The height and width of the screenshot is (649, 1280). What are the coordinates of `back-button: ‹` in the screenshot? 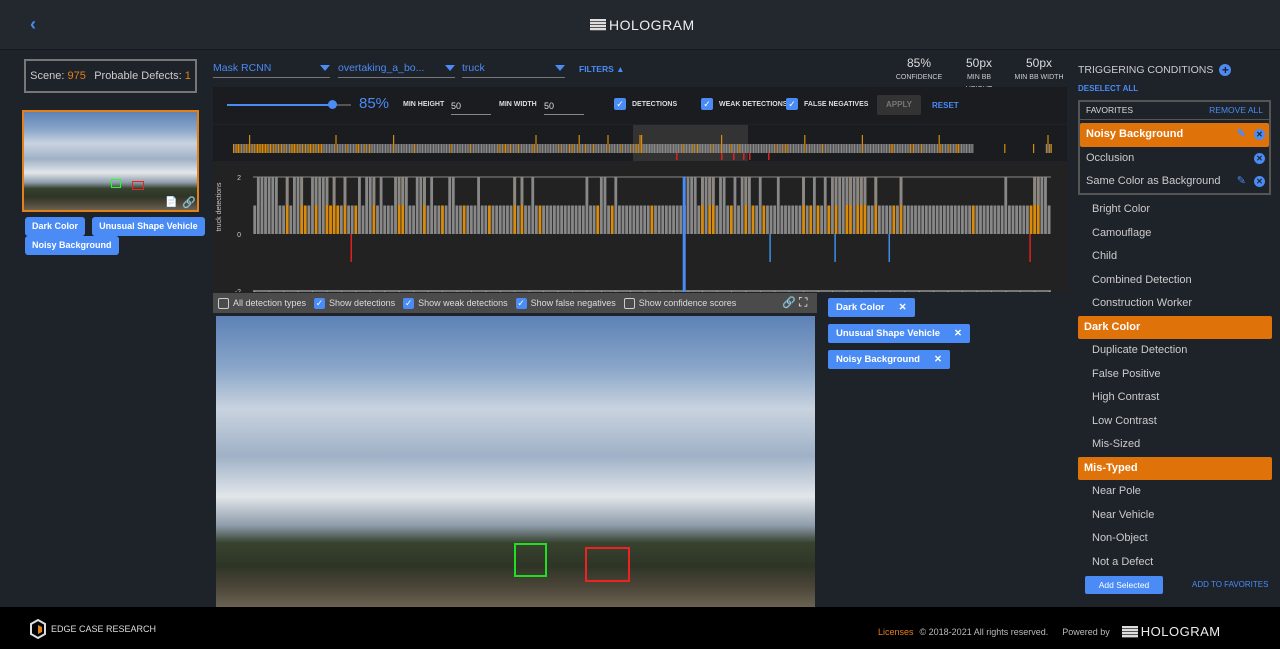 It's located at (33, 24).